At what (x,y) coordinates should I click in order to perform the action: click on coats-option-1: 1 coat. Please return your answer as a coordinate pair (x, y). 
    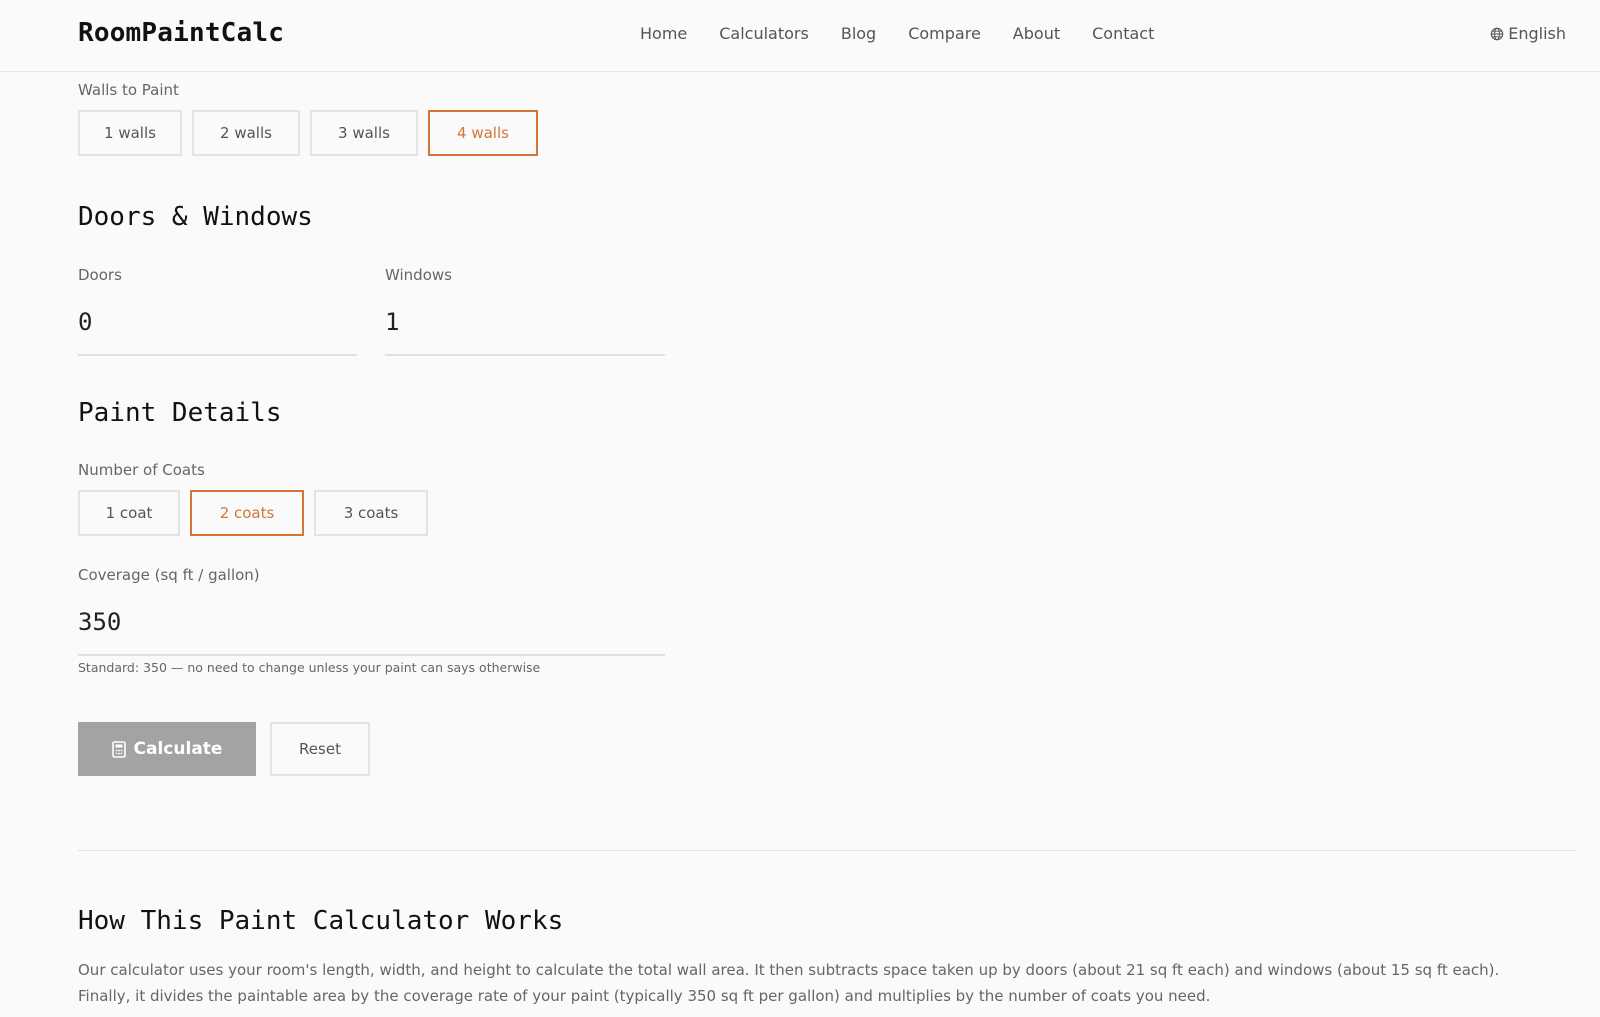
    Looking at the image, I should click on (129, 513).